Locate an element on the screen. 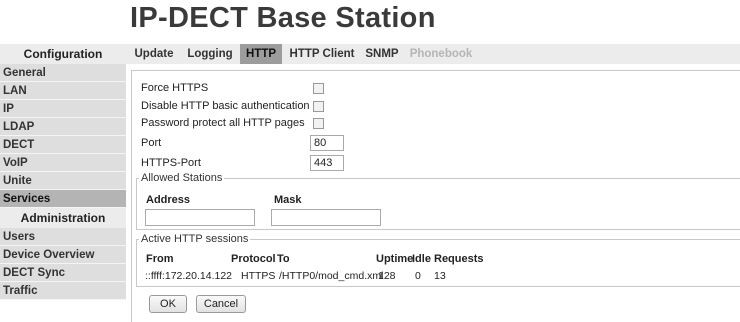  col-protocol: Protocol is located at coordinates (253, 259).